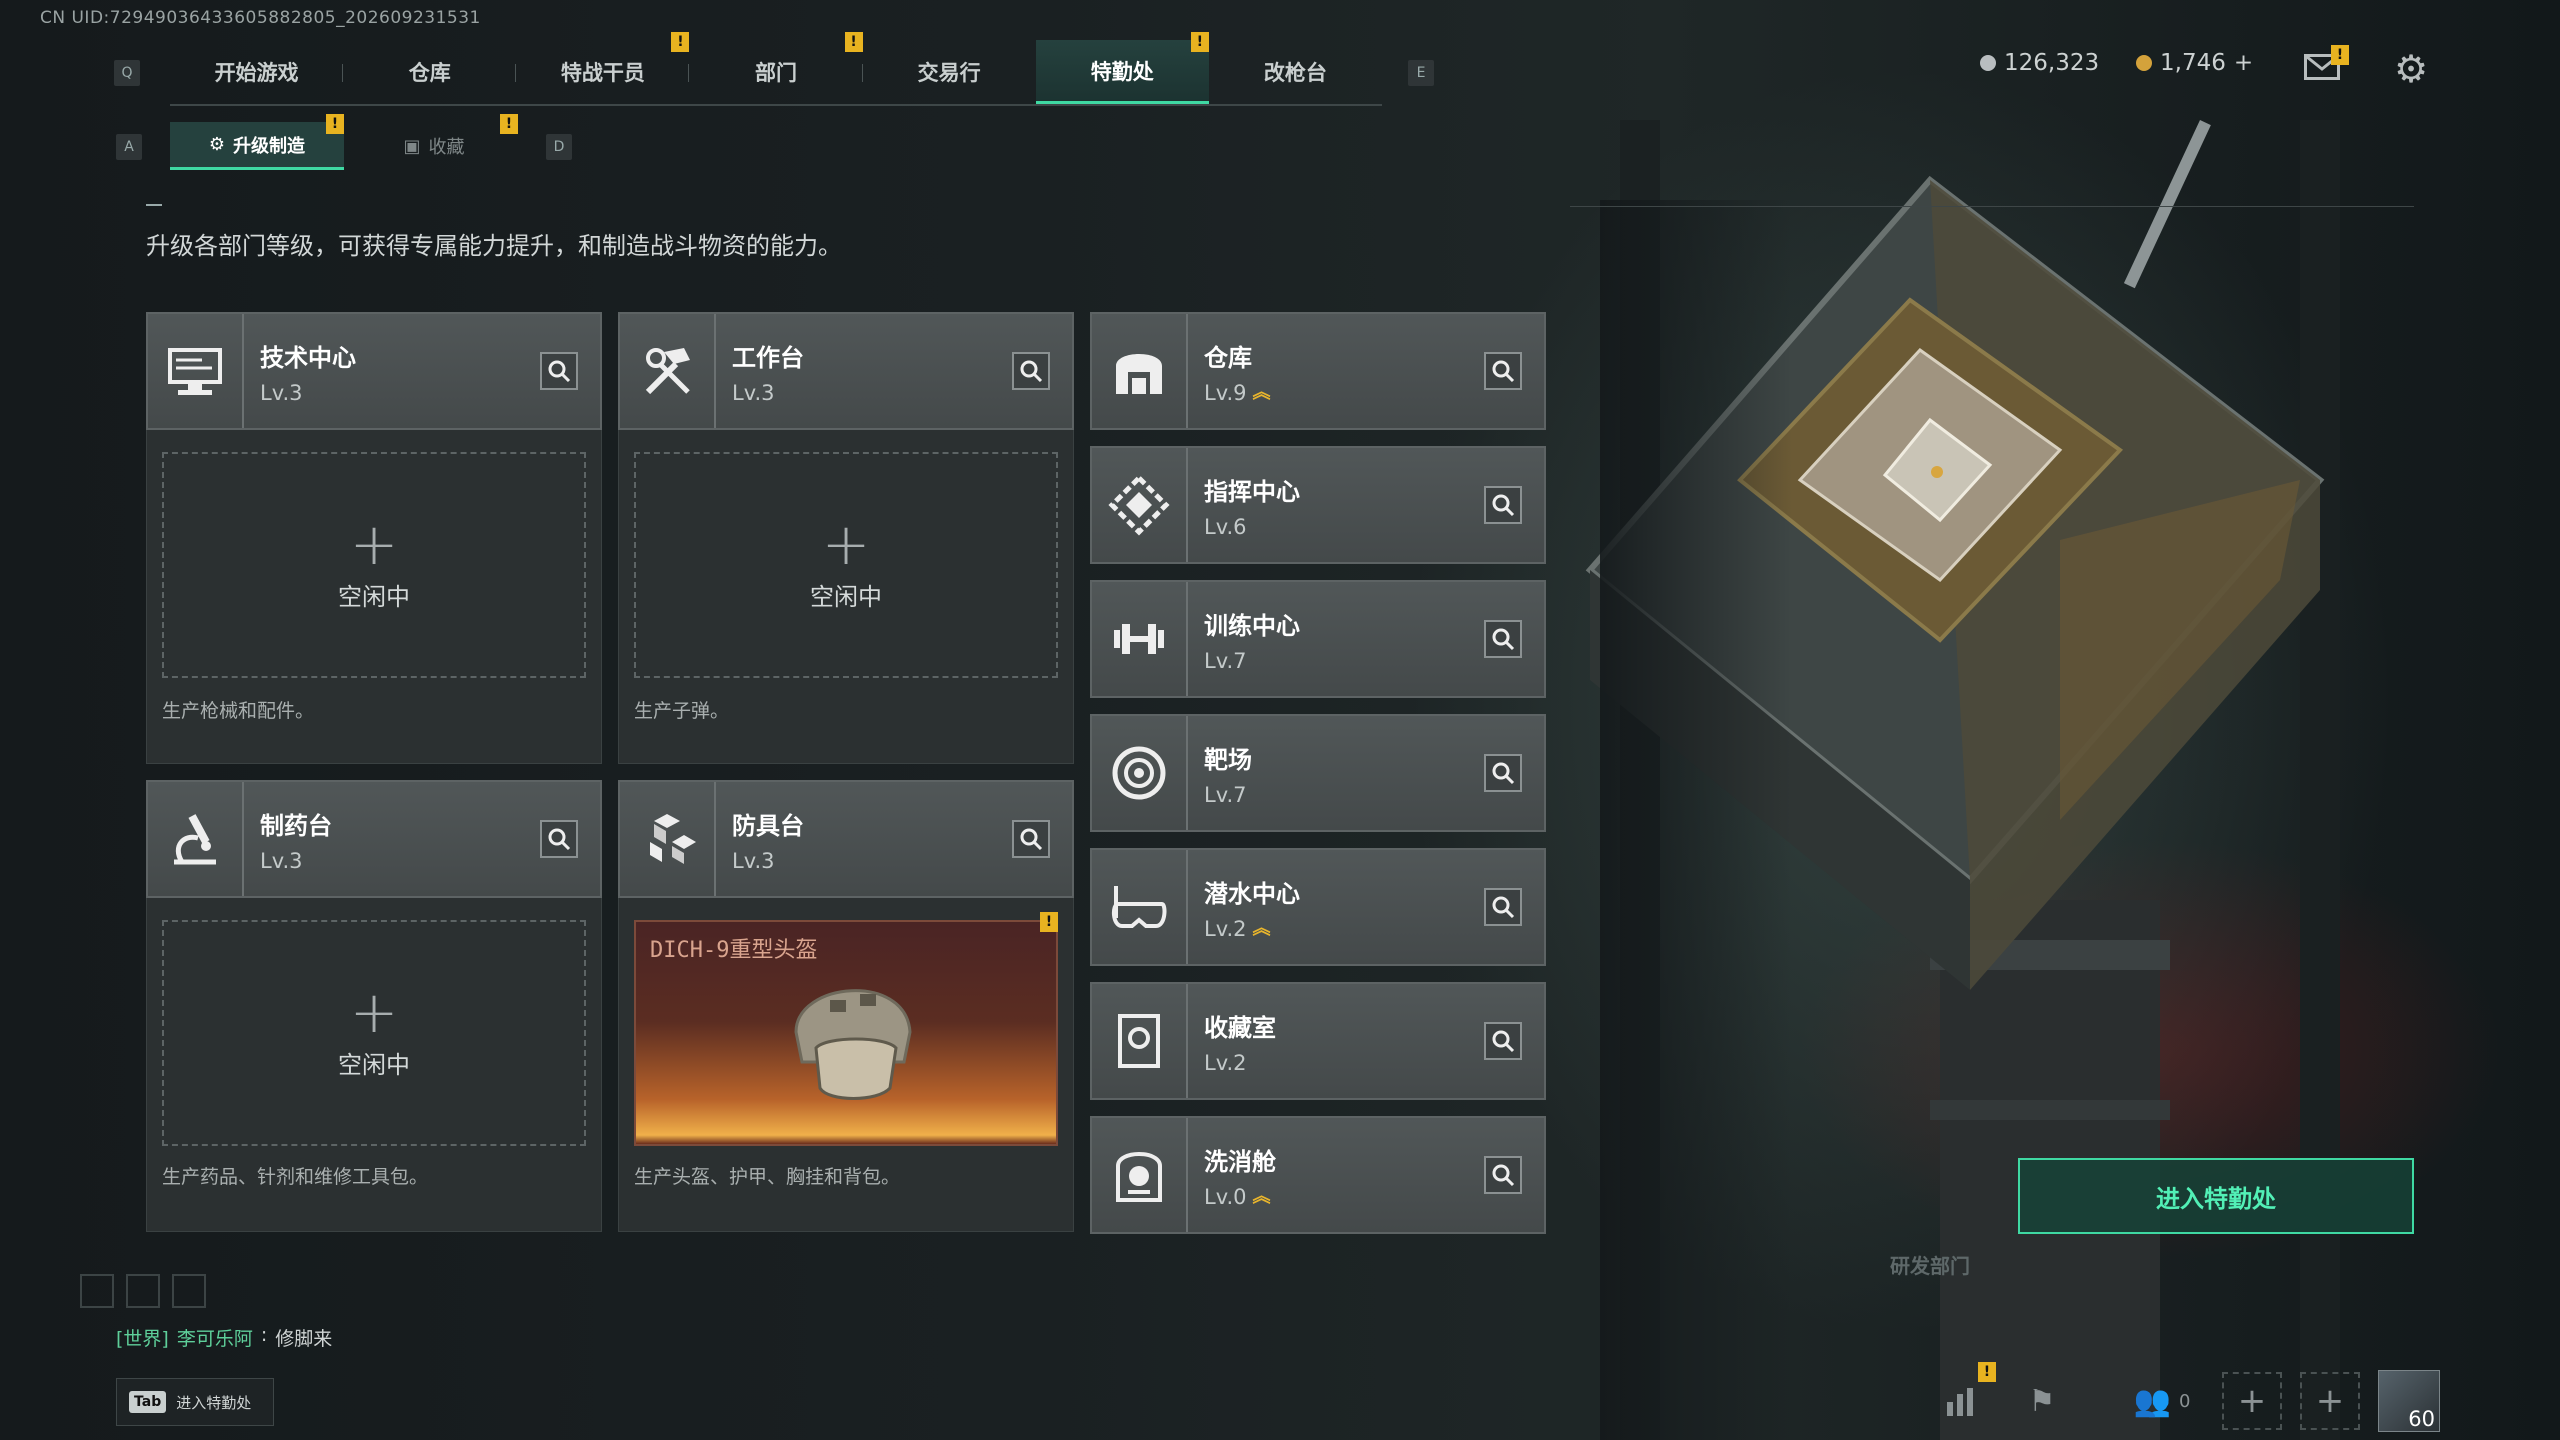 The image size is (2560, 1440). I want to click on station-name: 工作台, so click(768, 357).